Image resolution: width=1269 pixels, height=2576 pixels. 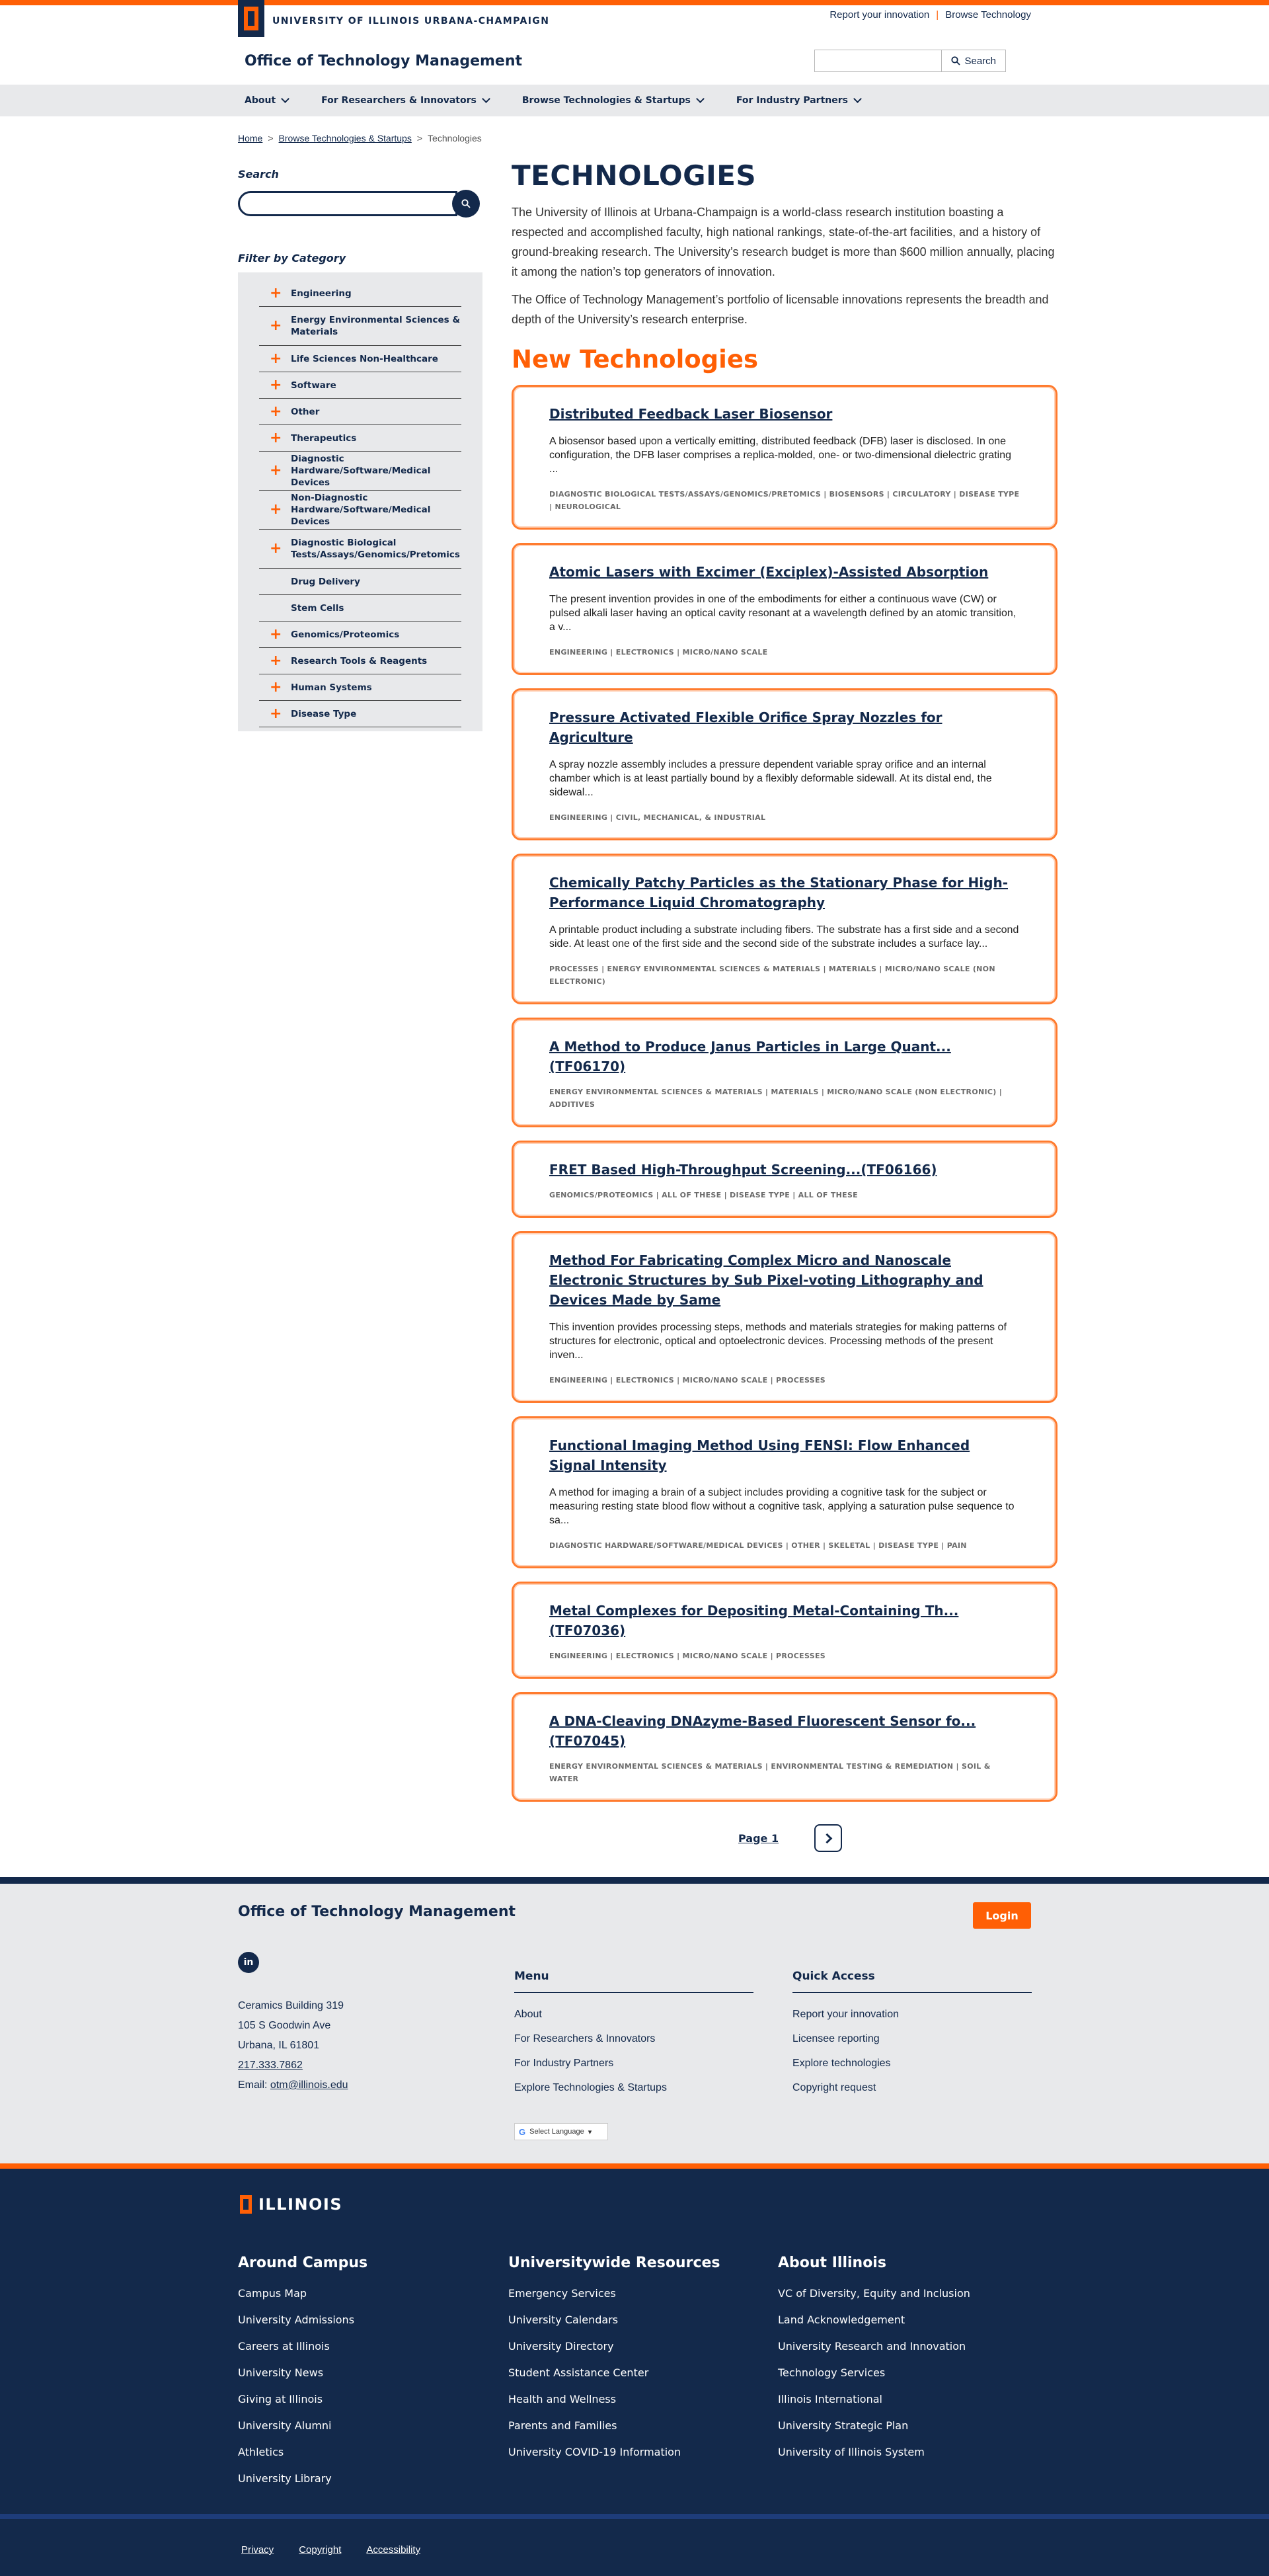 I want to click on footer-quick-link: Licensee reporting, so click(x=912, y=2039).